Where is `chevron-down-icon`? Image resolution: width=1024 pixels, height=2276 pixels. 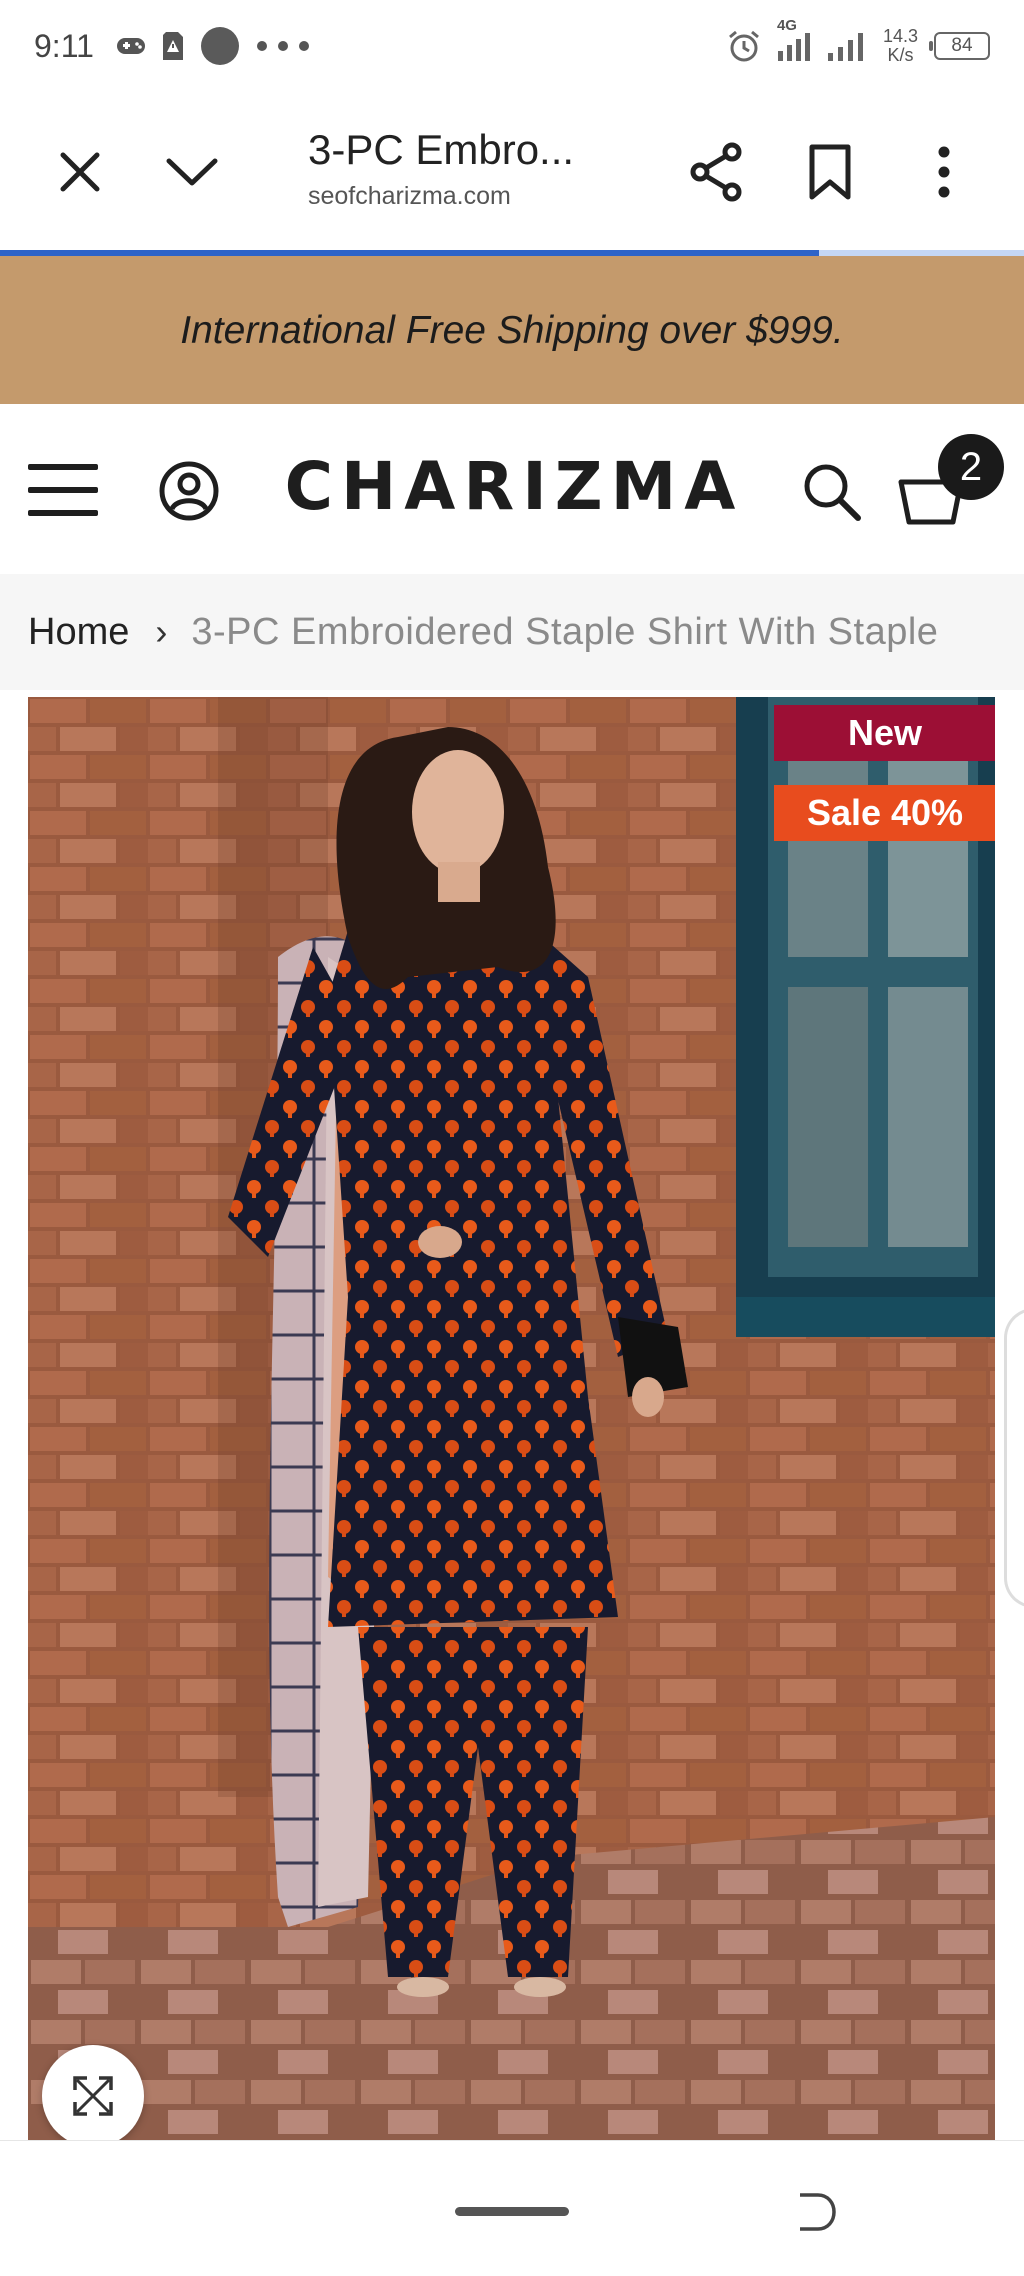 chevron-down-icon is located at coordinates (192, 172).